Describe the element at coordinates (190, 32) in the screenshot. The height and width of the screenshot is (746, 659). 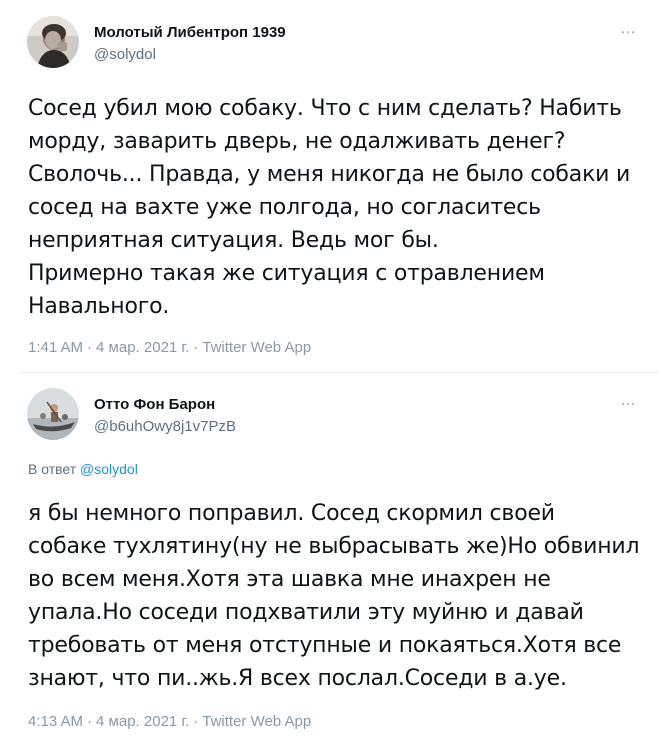
I see `author-name: Молотый Либентроп 1939` at that location.